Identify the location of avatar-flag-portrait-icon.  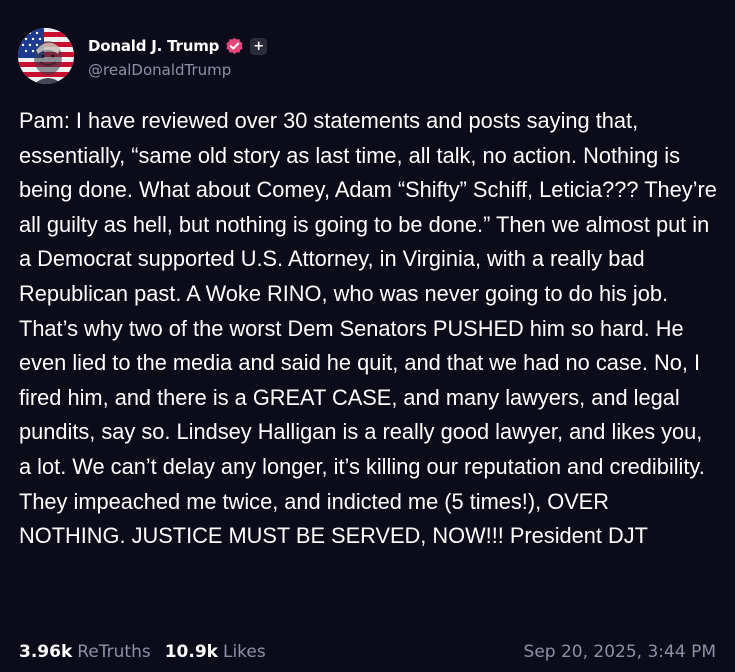
(46, 56).